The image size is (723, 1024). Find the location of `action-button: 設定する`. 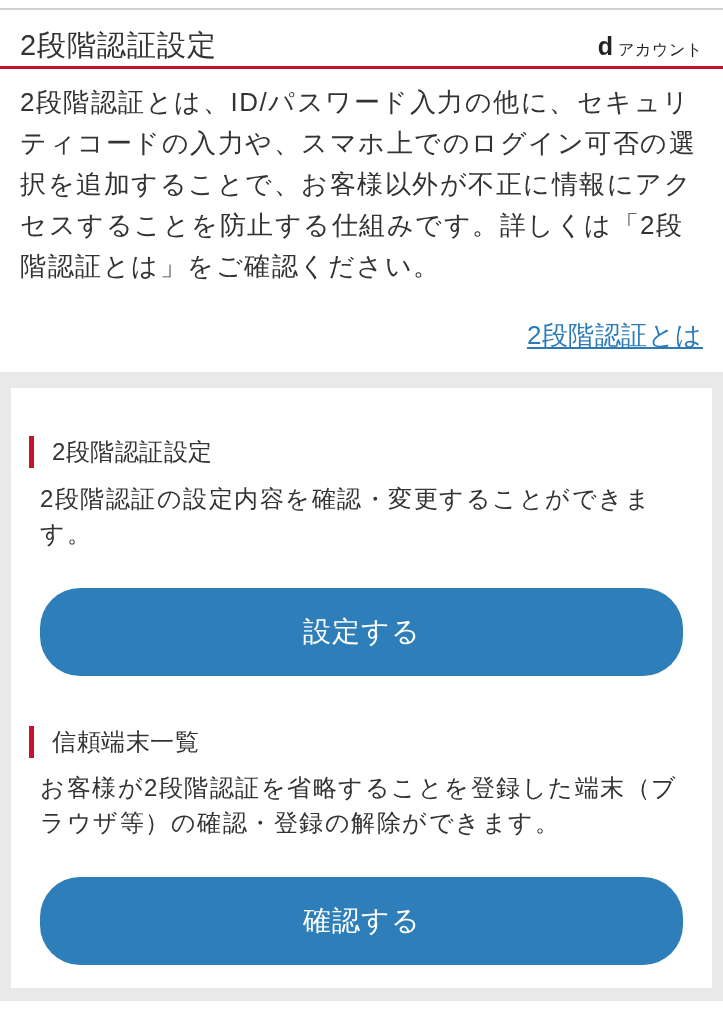

action-button: 設定する is located at coordinates (361, 631).